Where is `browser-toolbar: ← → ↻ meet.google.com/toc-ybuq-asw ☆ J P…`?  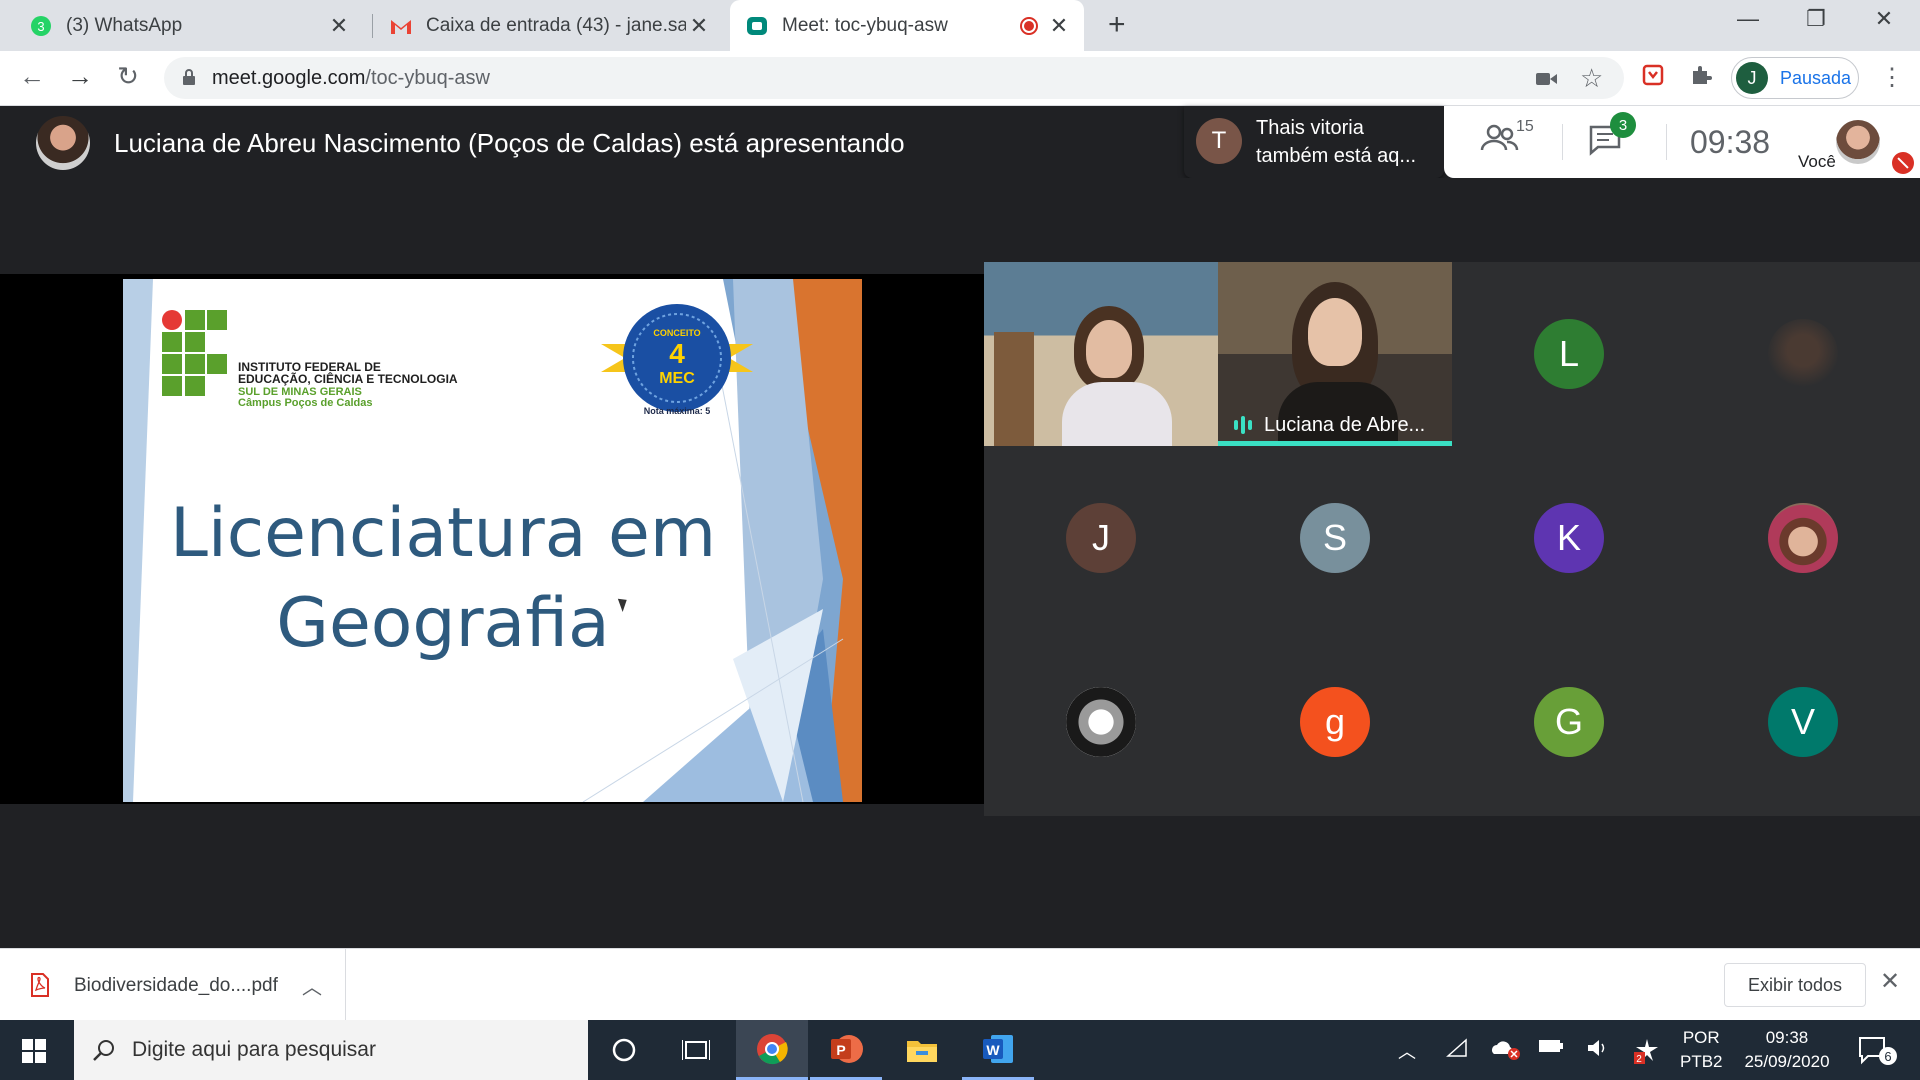
browser-toolbar: ← → ↻ meet.google.com/toc-ybuq-asw ☆ J P… is located at coordinates (960, 78).